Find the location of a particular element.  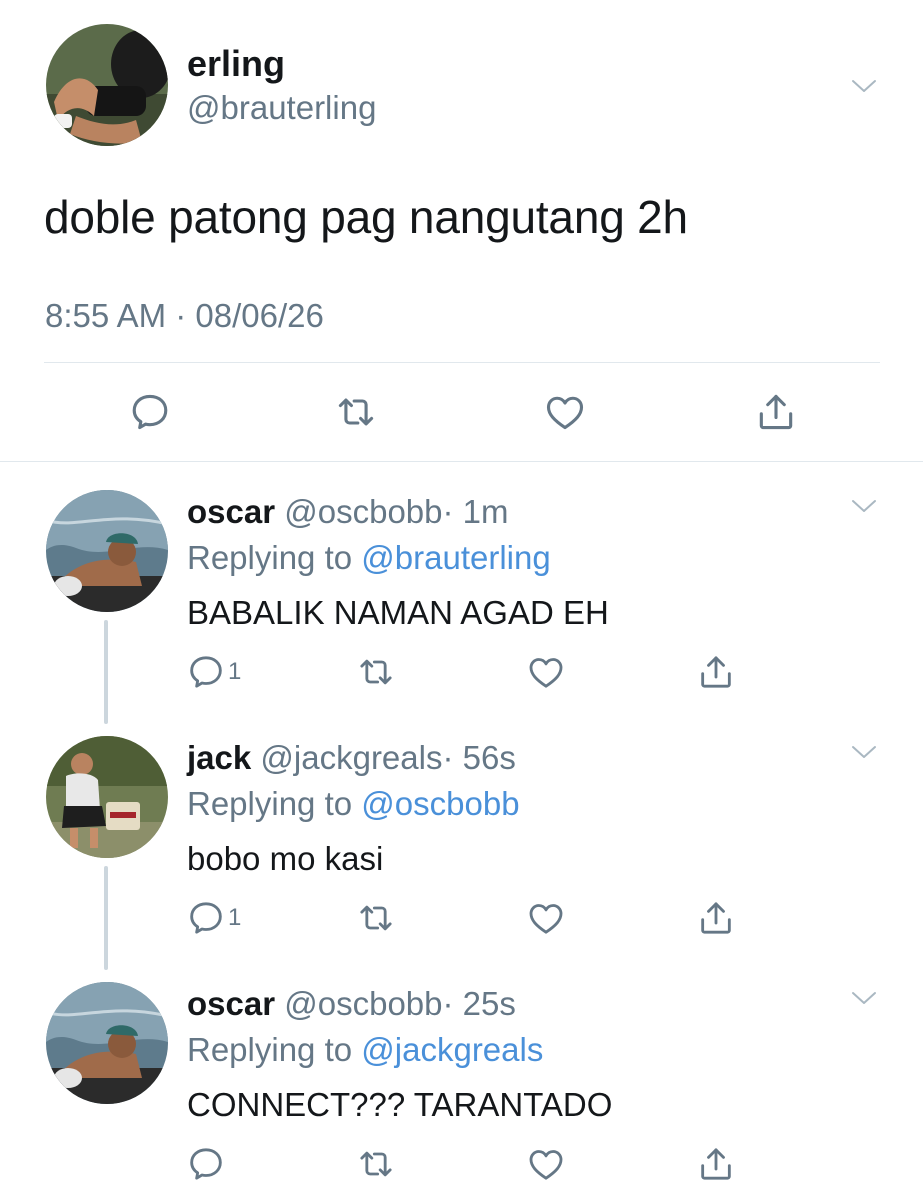

replying-to: Replying to @brauterling is located at coordinates (369, 558).